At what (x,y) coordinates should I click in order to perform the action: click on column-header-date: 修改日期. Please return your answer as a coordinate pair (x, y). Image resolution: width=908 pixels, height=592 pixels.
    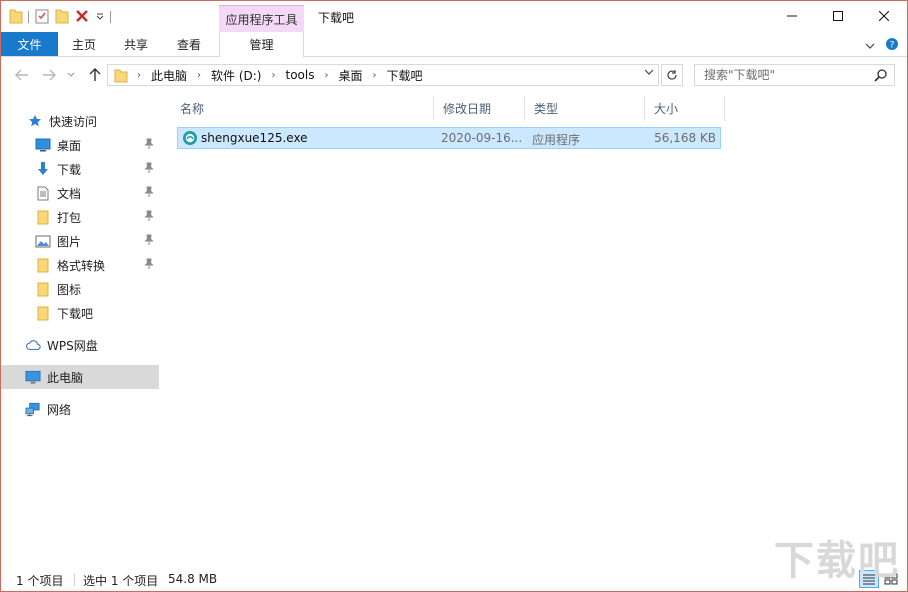
    Looking at the image, I should click on (479, 108).